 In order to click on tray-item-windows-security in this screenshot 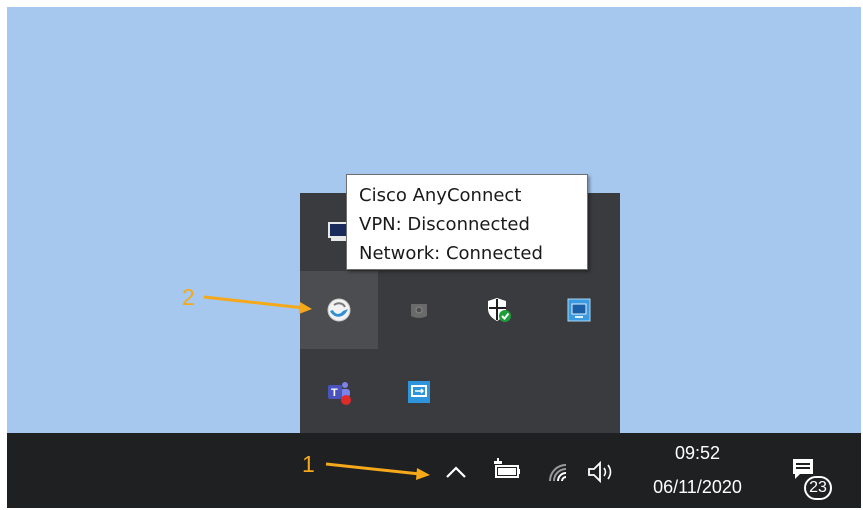, I will do `click(499, 310)`.